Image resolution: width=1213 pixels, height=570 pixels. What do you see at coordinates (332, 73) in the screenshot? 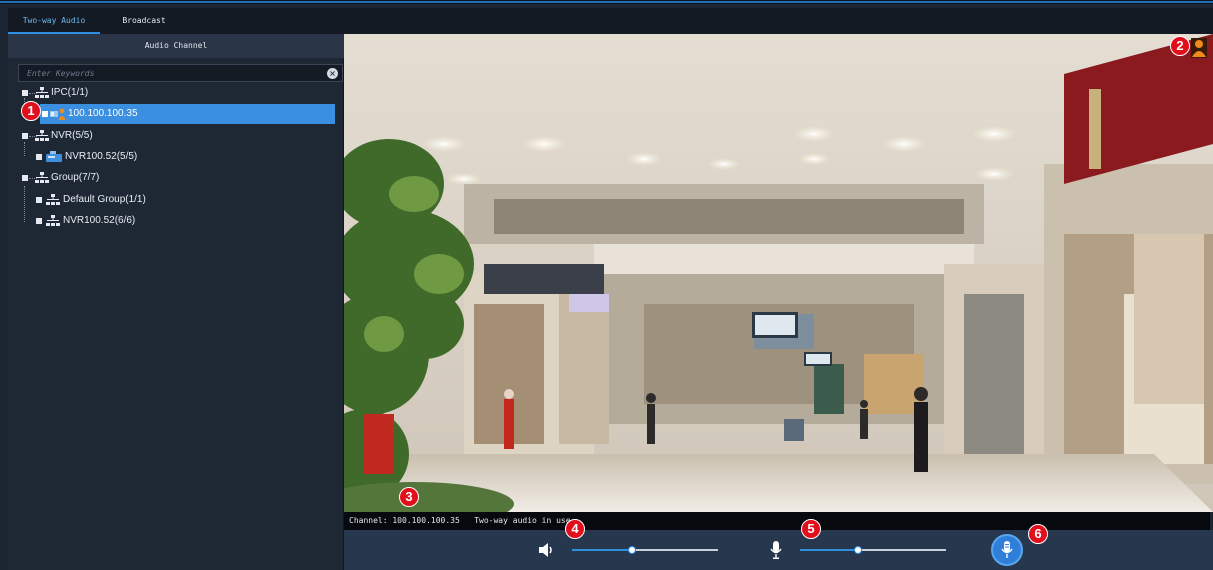
I see `clear-search-icon: ×` at bounding box center [332, 73].